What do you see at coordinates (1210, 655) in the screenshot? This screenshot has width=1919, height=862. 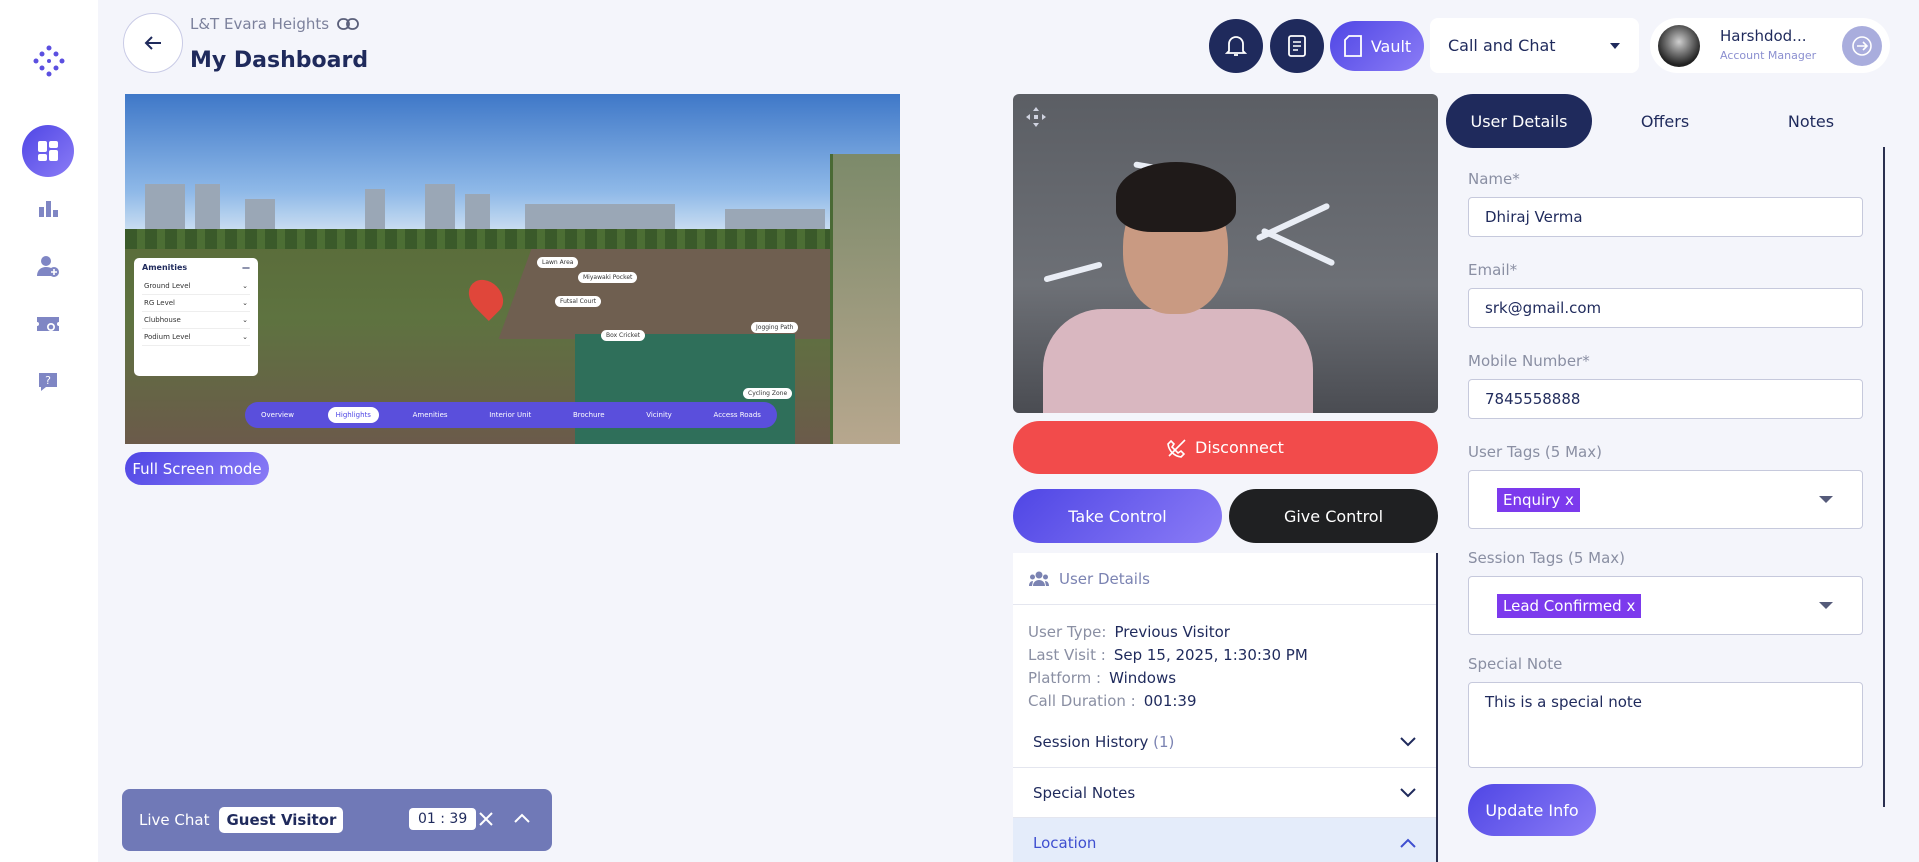 I see `last-visit-value: Sep 15, 2025, 1:30:30 PM` at bounding box center [1210, 655].